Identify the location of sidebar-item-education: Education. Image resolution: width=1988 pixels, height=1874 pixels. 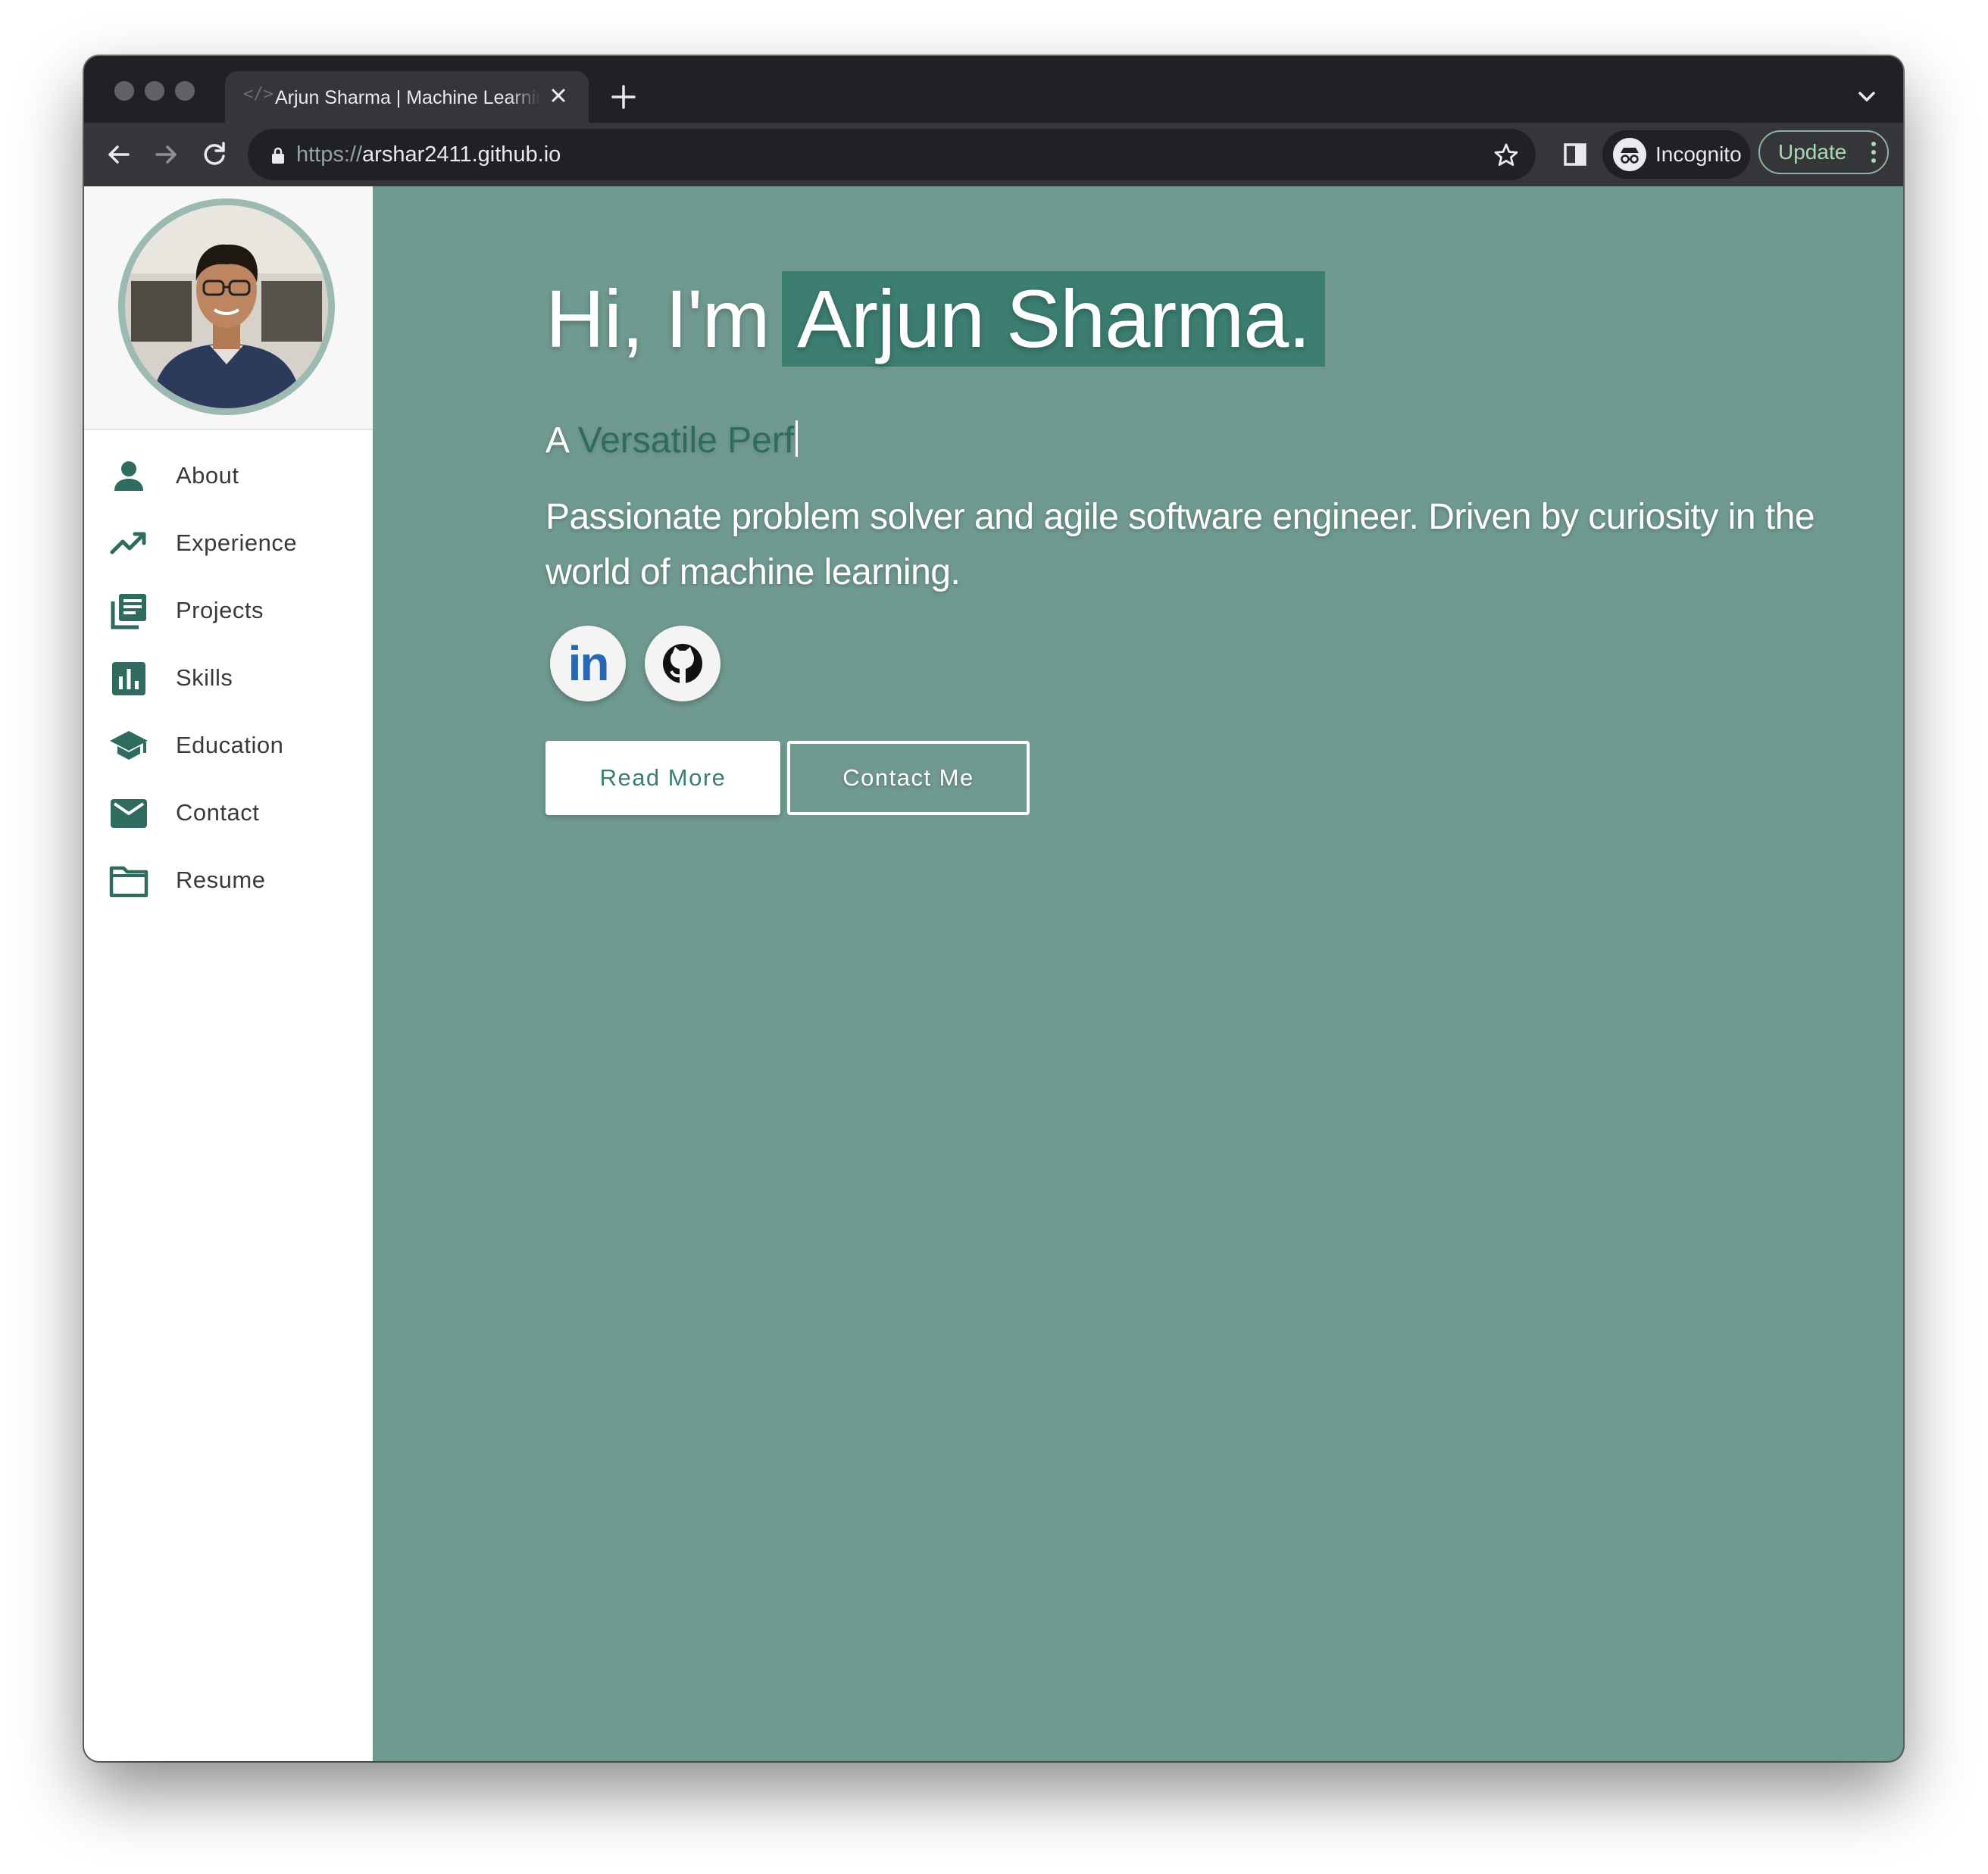
(228, 745).